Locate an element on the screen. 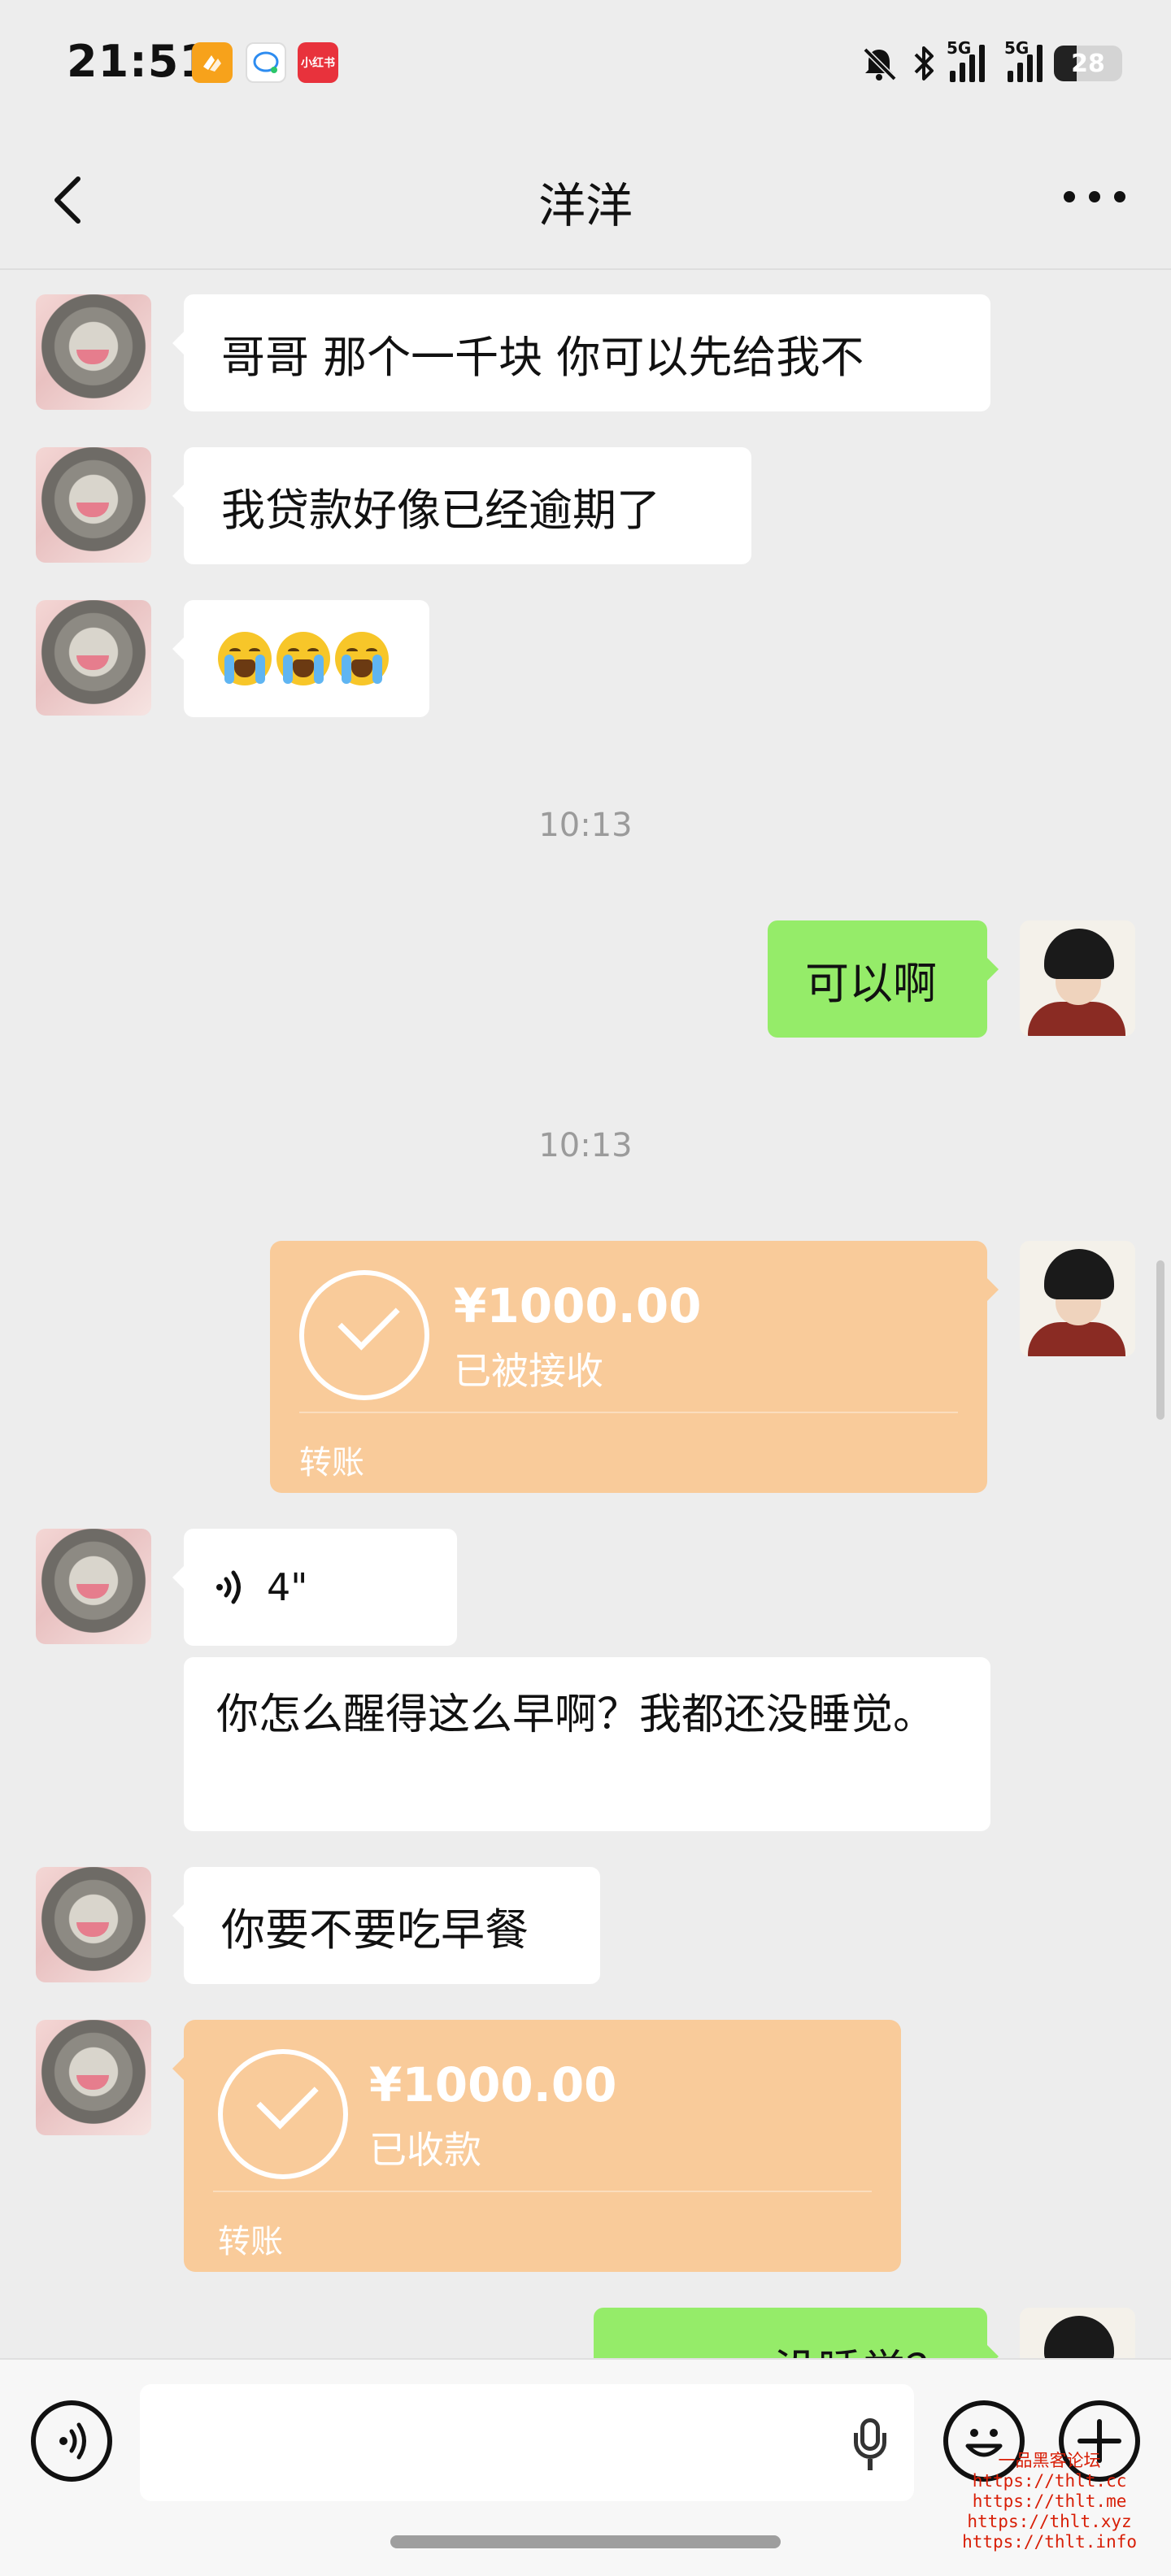 The image size is (1171, 2576). watermark-url: https://thlt.me is located at coordinates (1049, 2501).